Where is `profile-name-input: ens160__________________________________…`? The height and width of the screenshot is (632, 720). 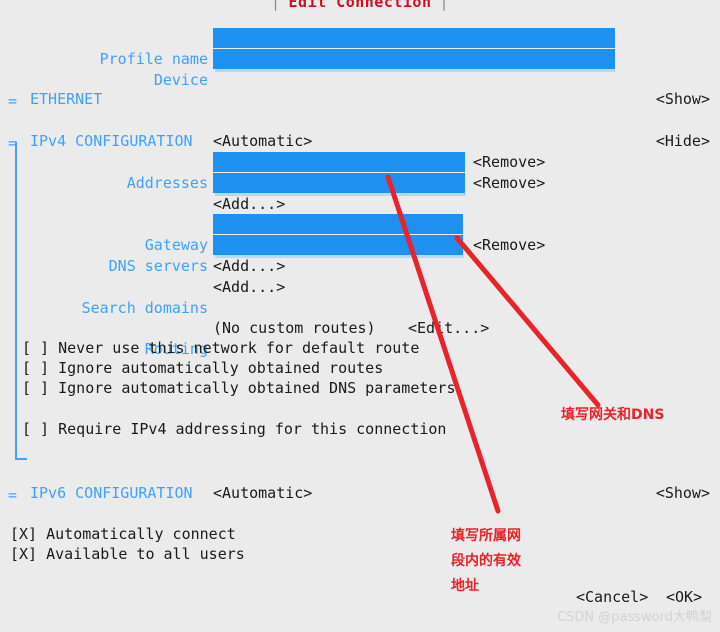
profile-name-input: ens160__________________________________… is located at coordinates (414, 38).